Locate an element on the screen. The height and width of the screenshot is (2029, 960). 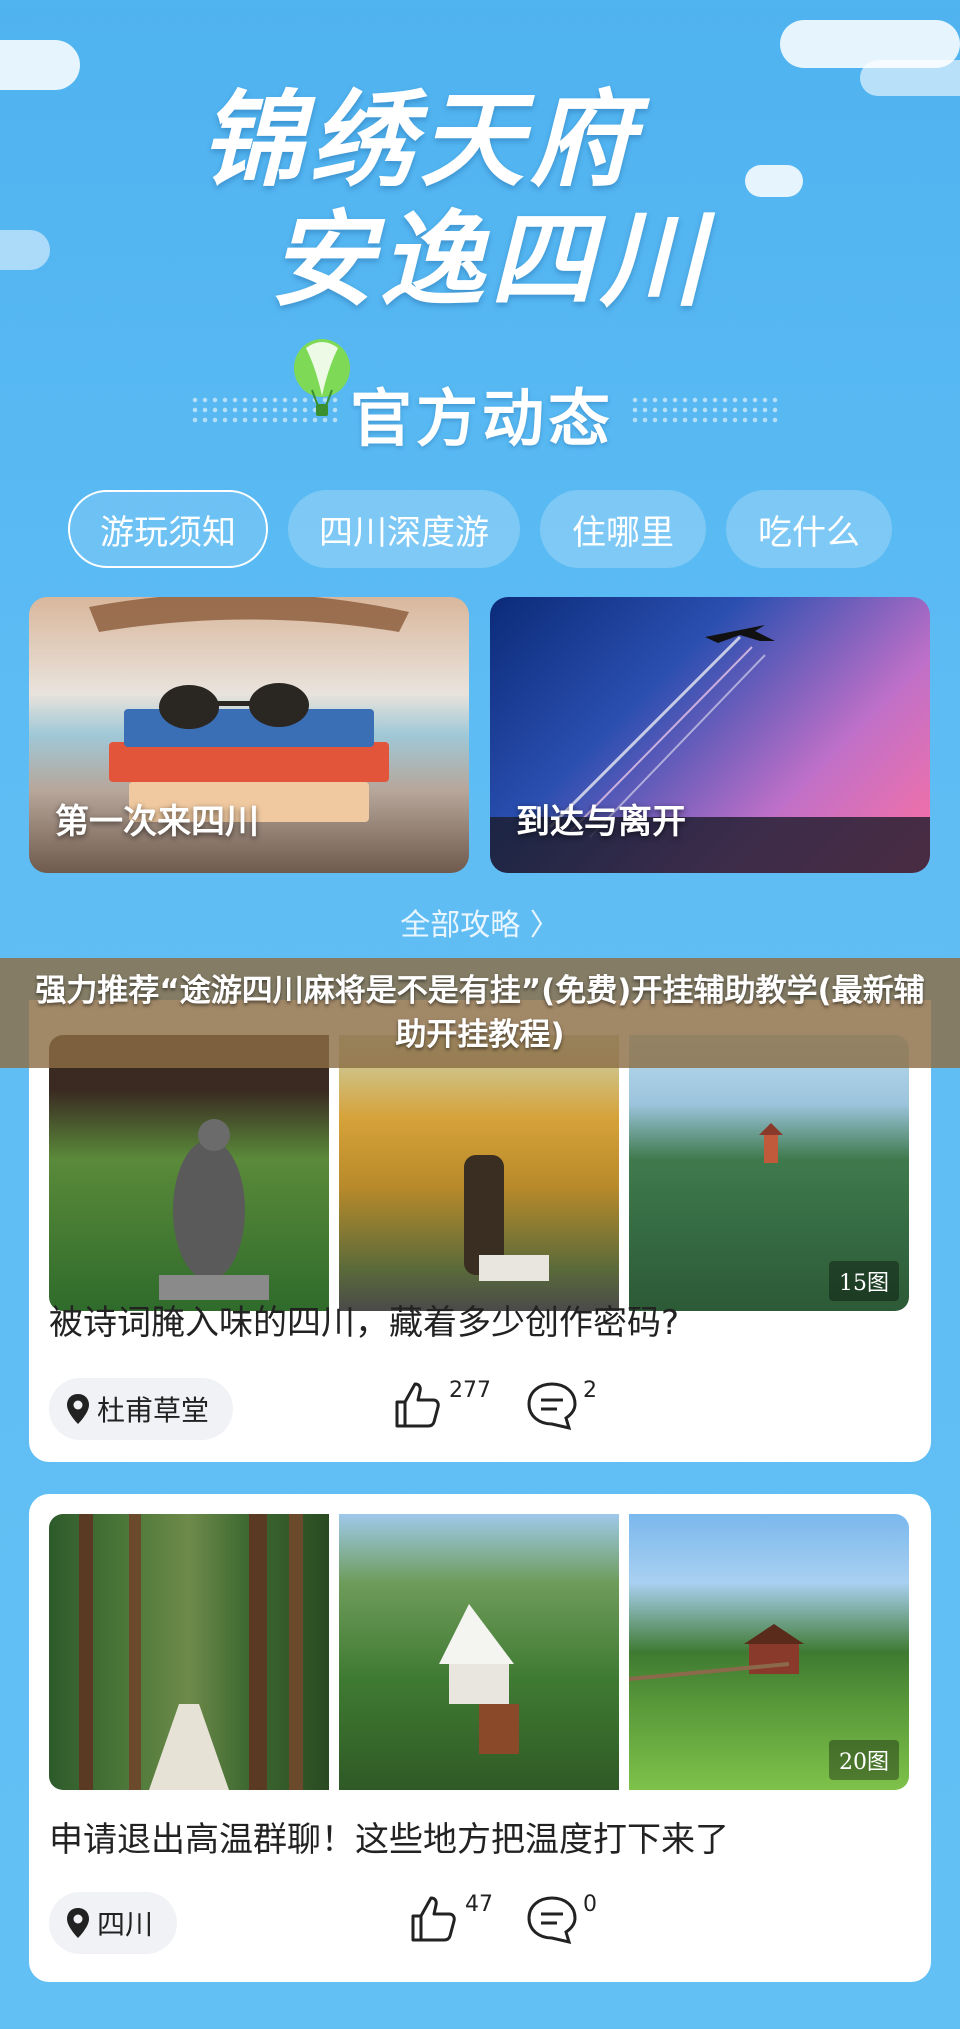
ginkgo-tree-photo is located at coordinates (479, 1173).